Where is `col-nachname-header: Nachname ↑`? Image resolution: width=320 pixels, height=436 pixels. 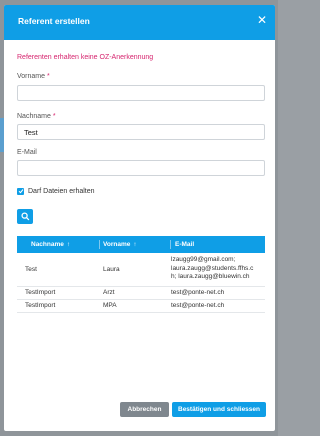 col-nachname-header: Nachname ↑ is located at coordinates (50, 244).